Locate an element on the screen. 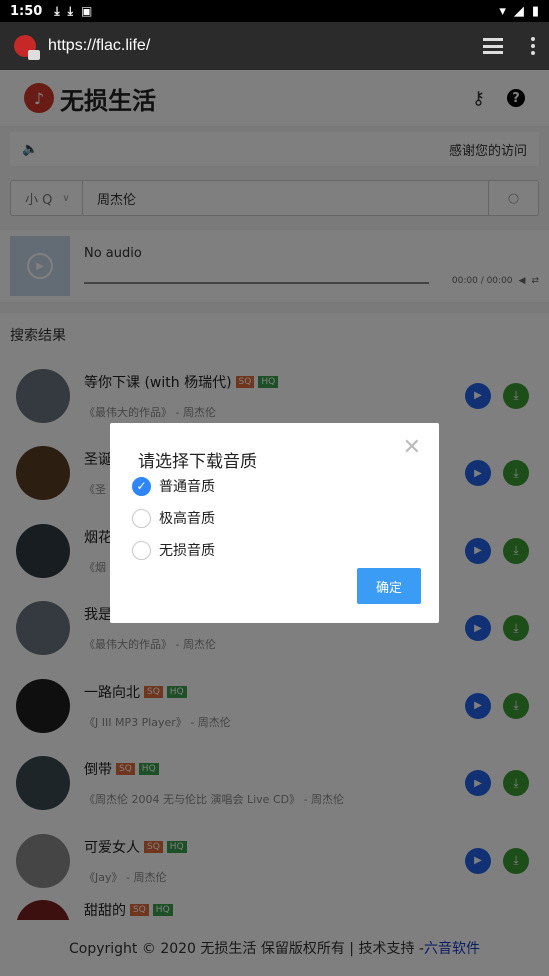 The height and width of the screenshot is (976, 549). status-time: 1:50 is located at coordinates (26, 11).